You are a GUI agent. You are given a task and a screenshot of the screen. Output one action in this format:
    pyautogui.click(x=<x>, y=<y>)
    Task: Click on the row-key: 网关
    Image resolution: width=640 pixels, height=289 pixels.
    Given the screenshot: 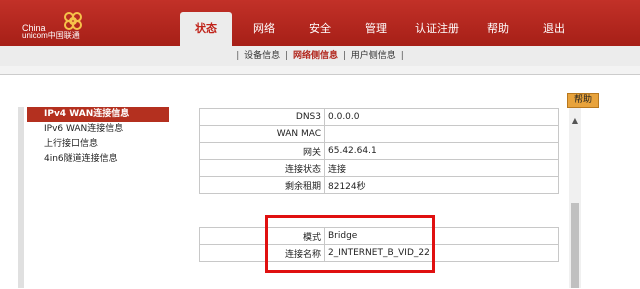 What is the action you would take?
    pyautogui.click(x=262, y=151)
    